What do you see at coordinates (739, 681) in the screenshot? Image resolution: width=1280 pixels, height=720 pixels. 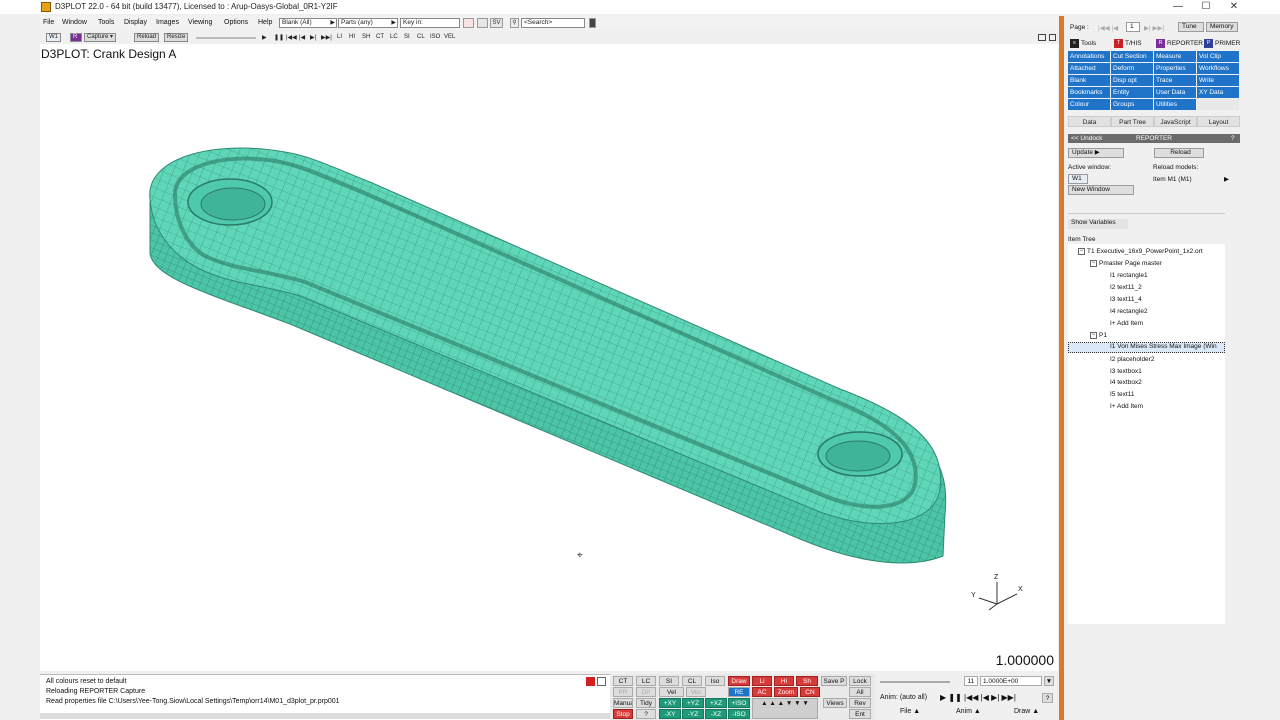 I see `draw-button: Draw` at bounding box center [739, 681].